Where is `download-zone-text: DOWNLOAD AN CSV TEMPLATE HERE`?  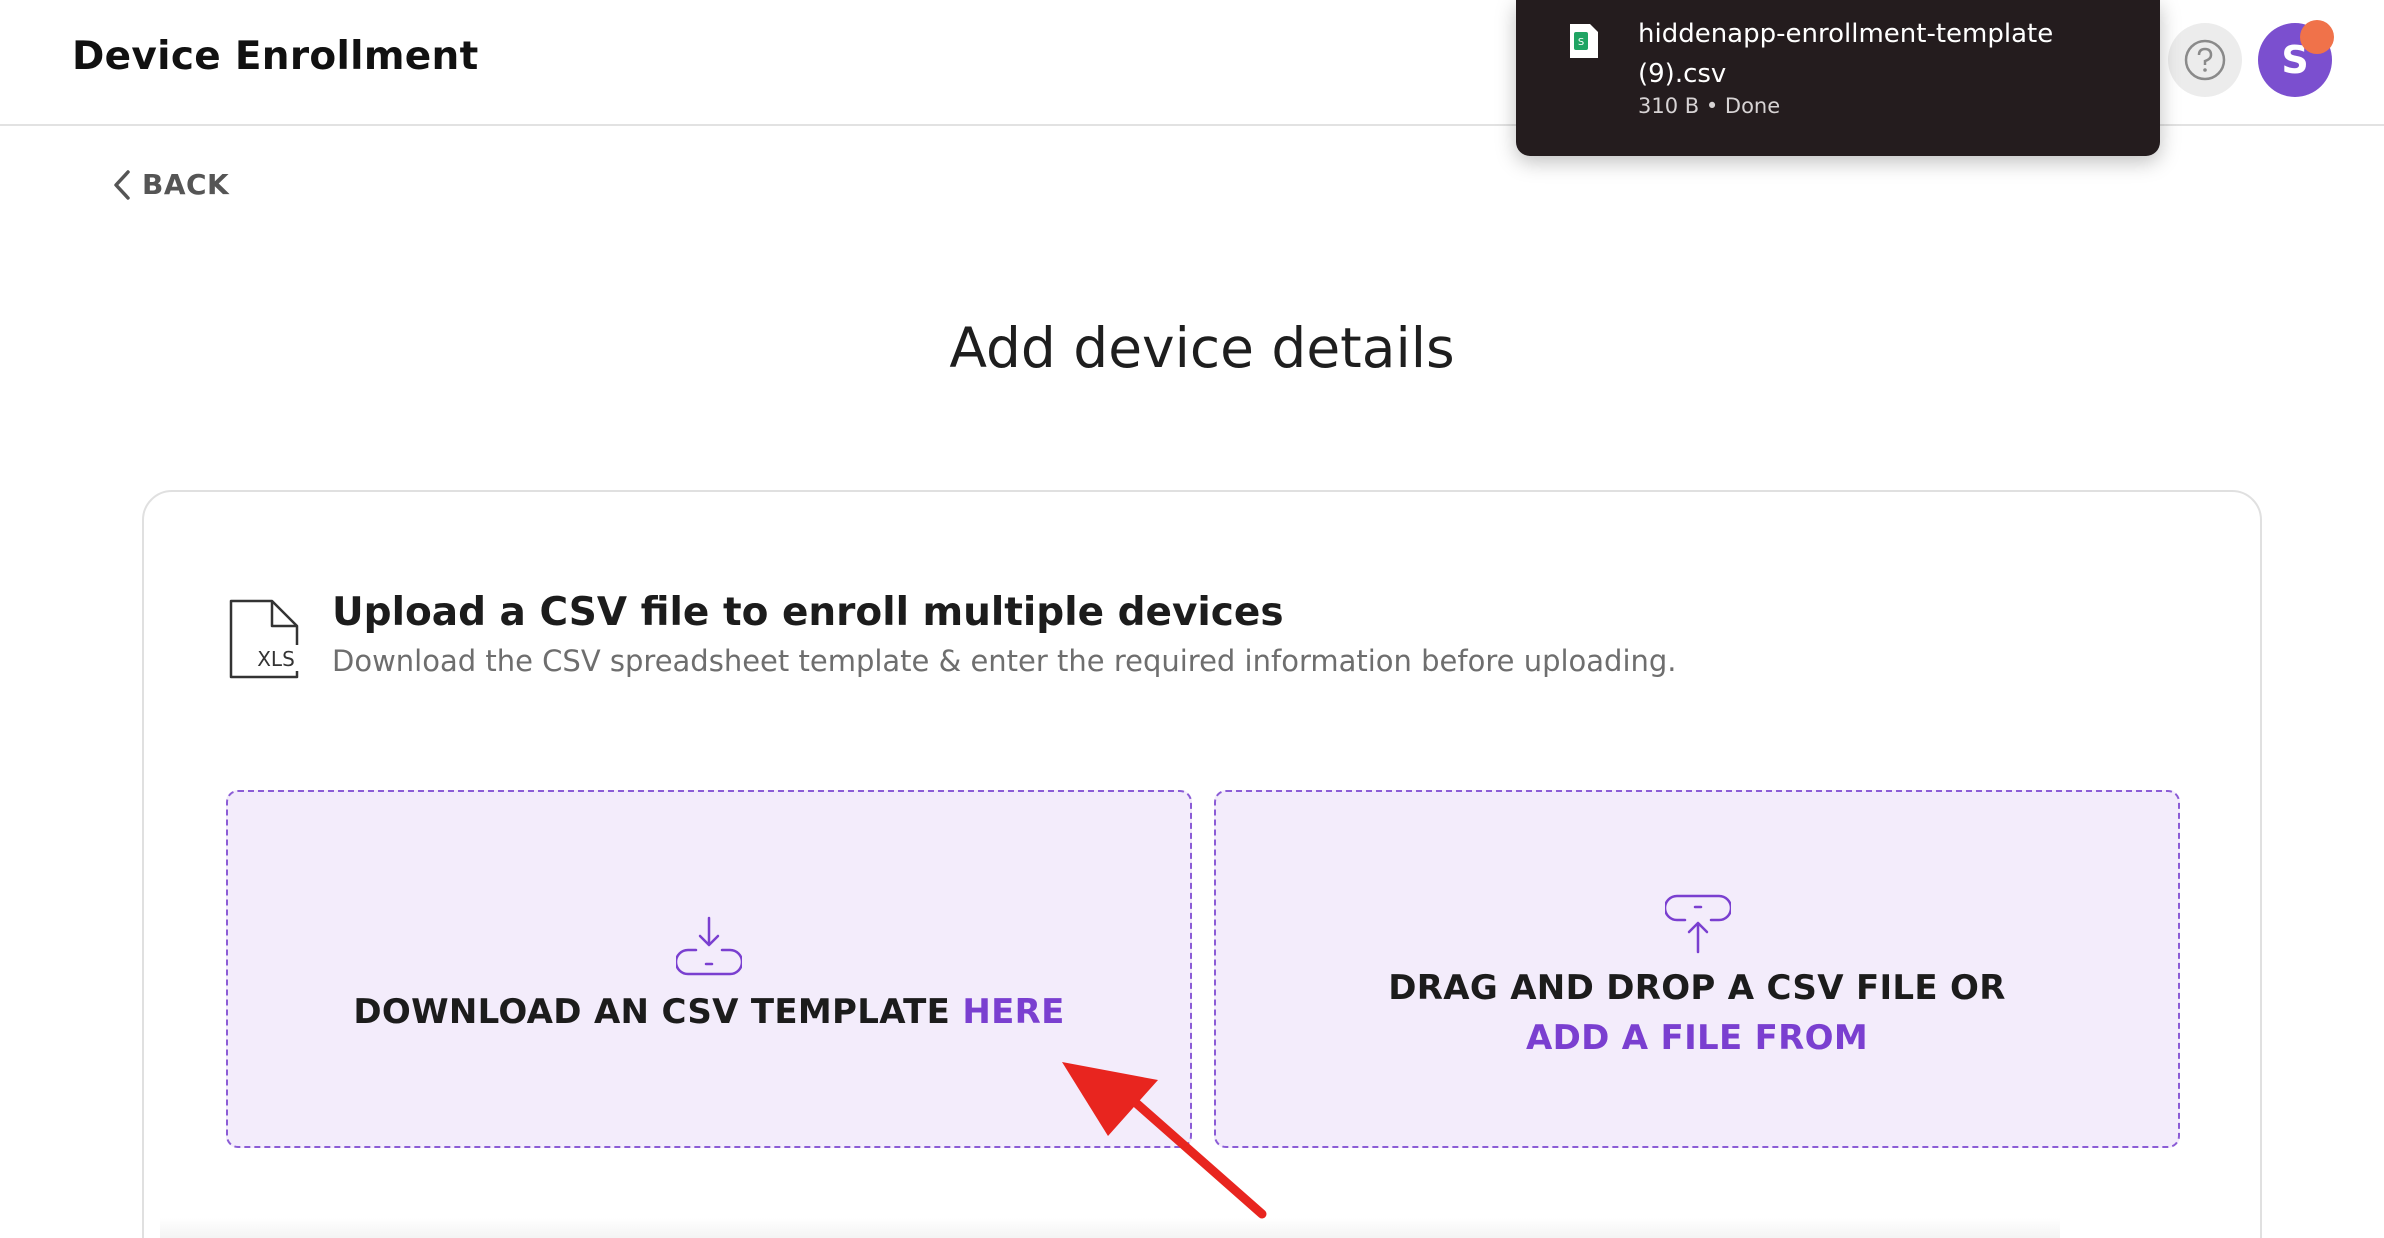
download-zone-text: DOWNLOAD AN CSV TEMPLATE HERE is located at coordinates (709, 1012).